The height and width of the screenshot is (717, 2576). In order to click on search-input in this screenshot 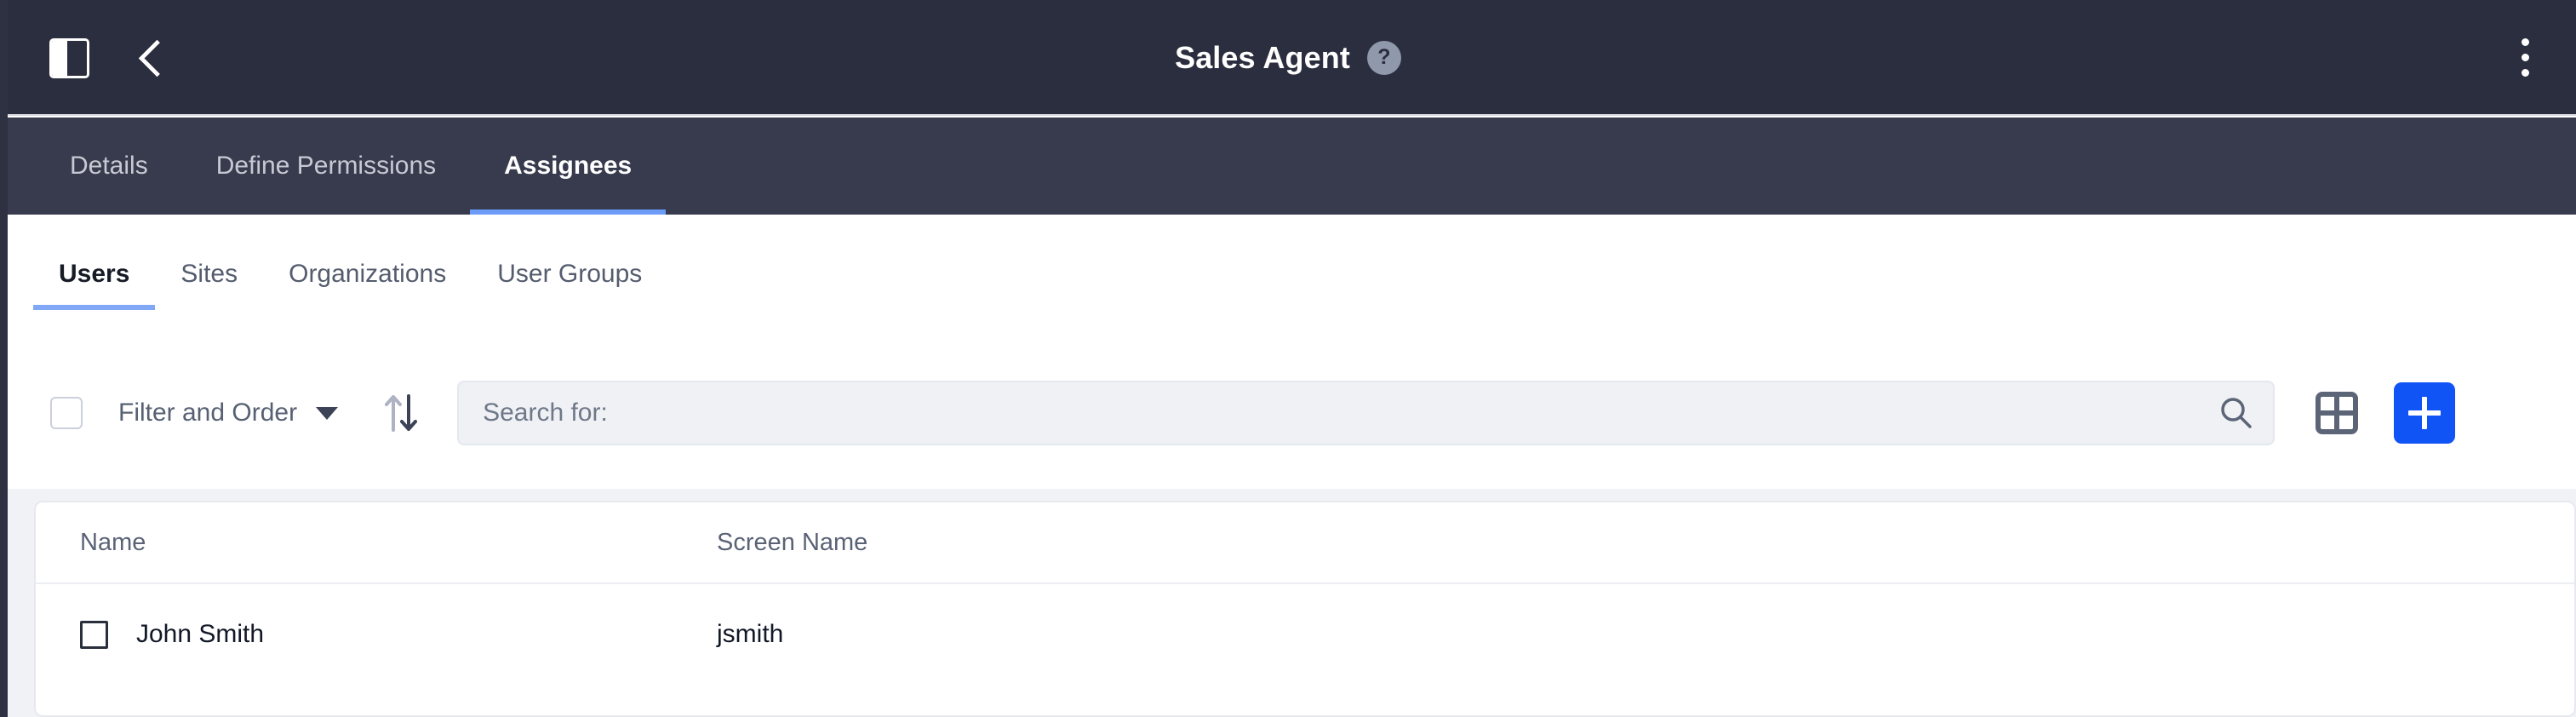, I will do `click(1330, 413)`.